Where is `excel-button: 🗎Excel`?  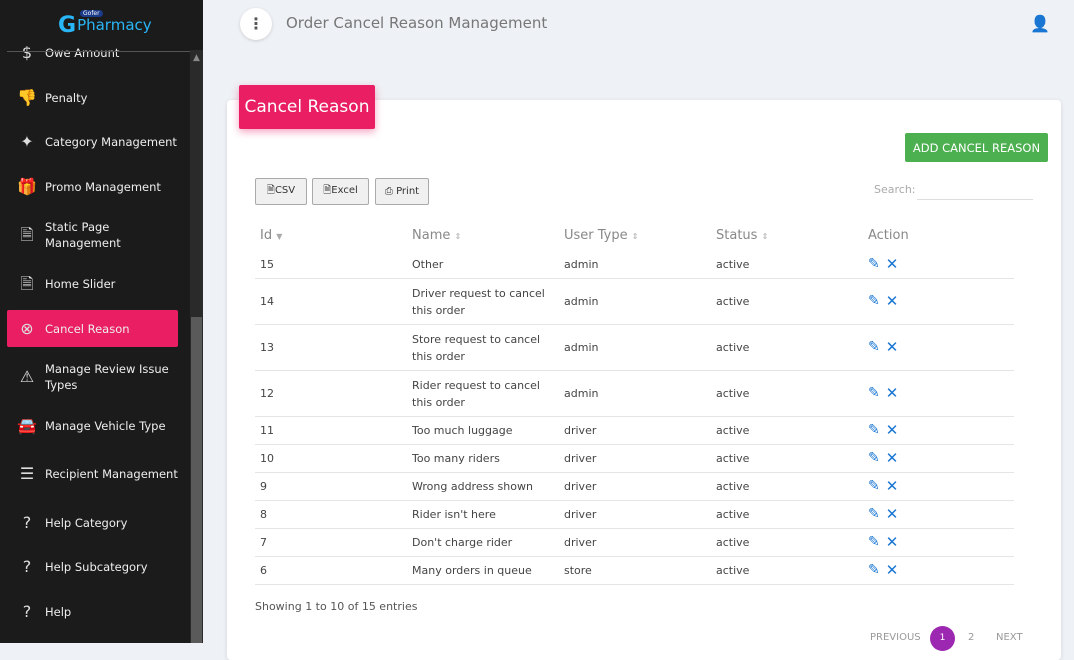
excel-button: 🗎Excel is located at coordinates (340, 191).